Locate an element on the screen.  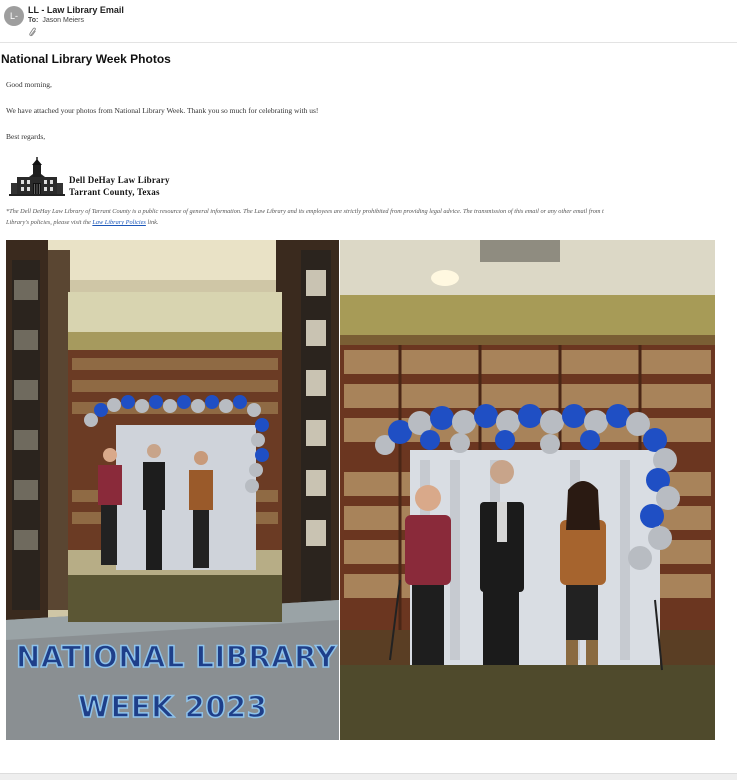
recipient-row: To: Jason Meiers is located at coordinates (56, 20).